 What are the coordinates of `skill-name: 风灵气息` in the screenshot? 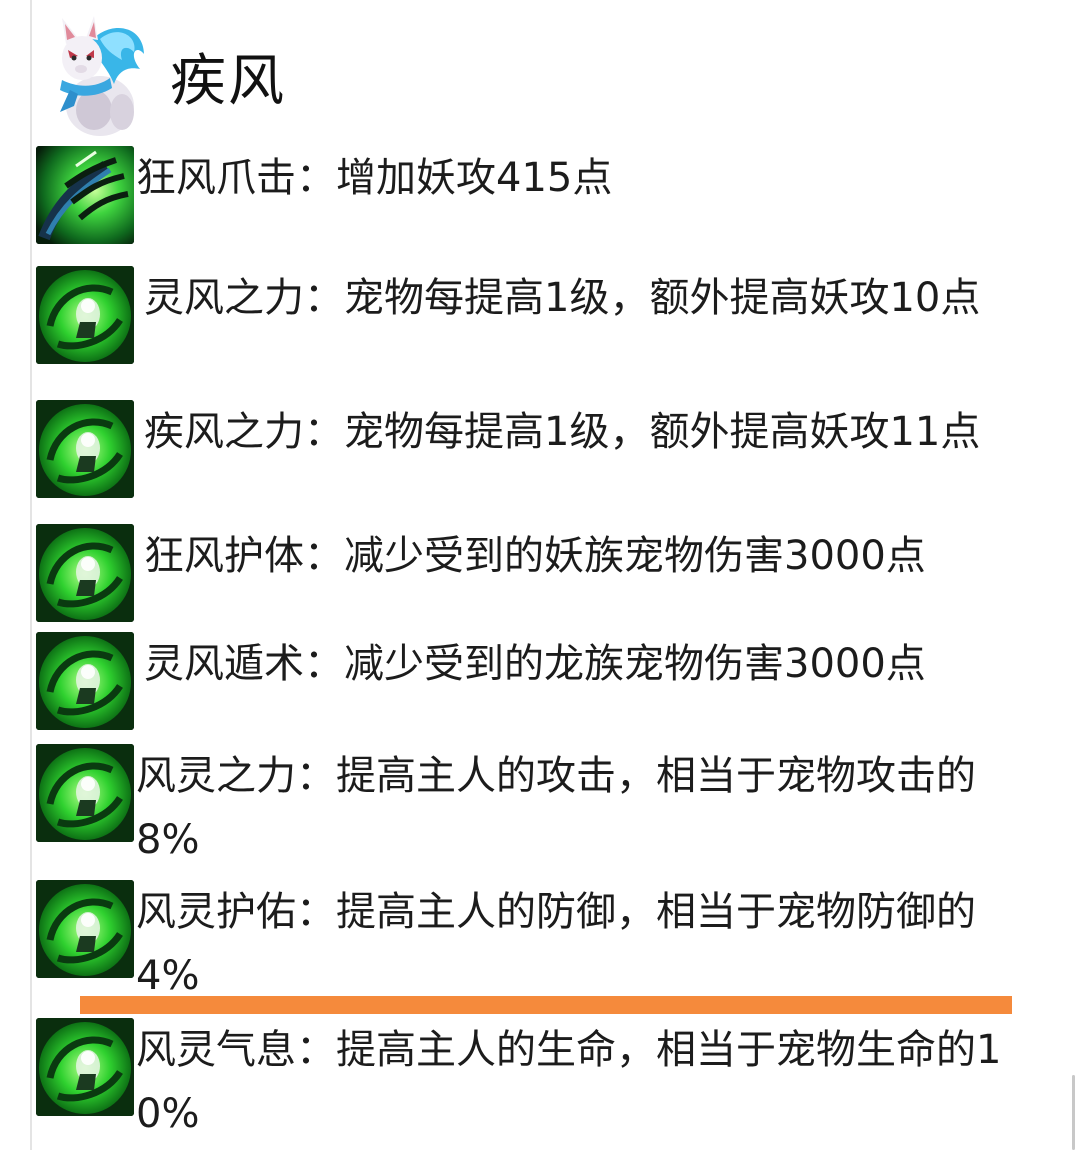 It's located at (216, 1050).